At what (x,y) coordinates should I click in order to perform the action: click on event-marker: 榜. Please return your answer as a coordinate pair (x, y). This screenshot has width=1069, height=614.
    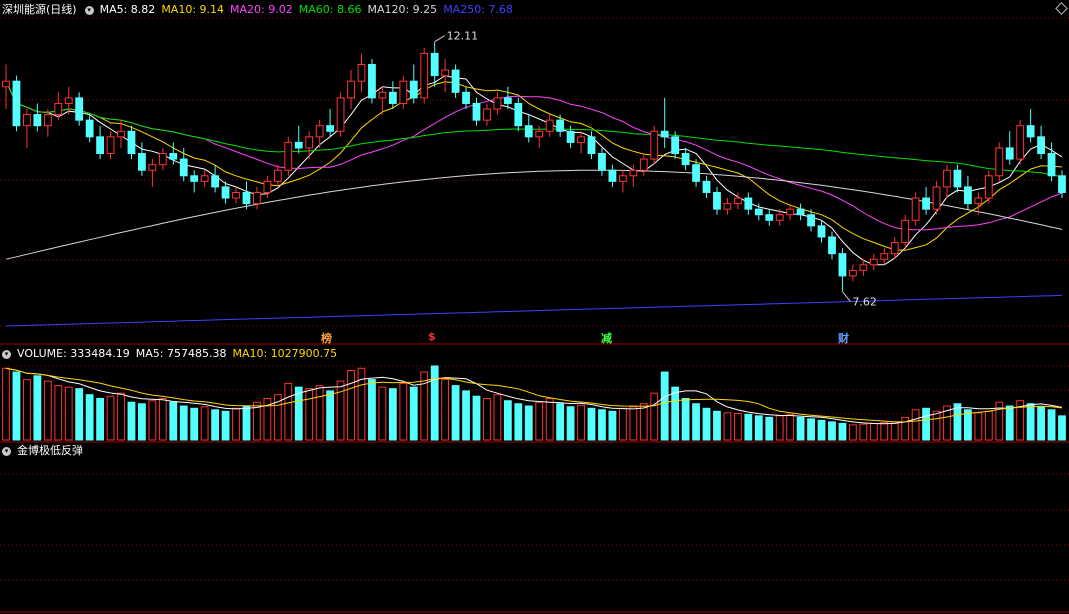
    Looking at the image, I should click on (326, 338).